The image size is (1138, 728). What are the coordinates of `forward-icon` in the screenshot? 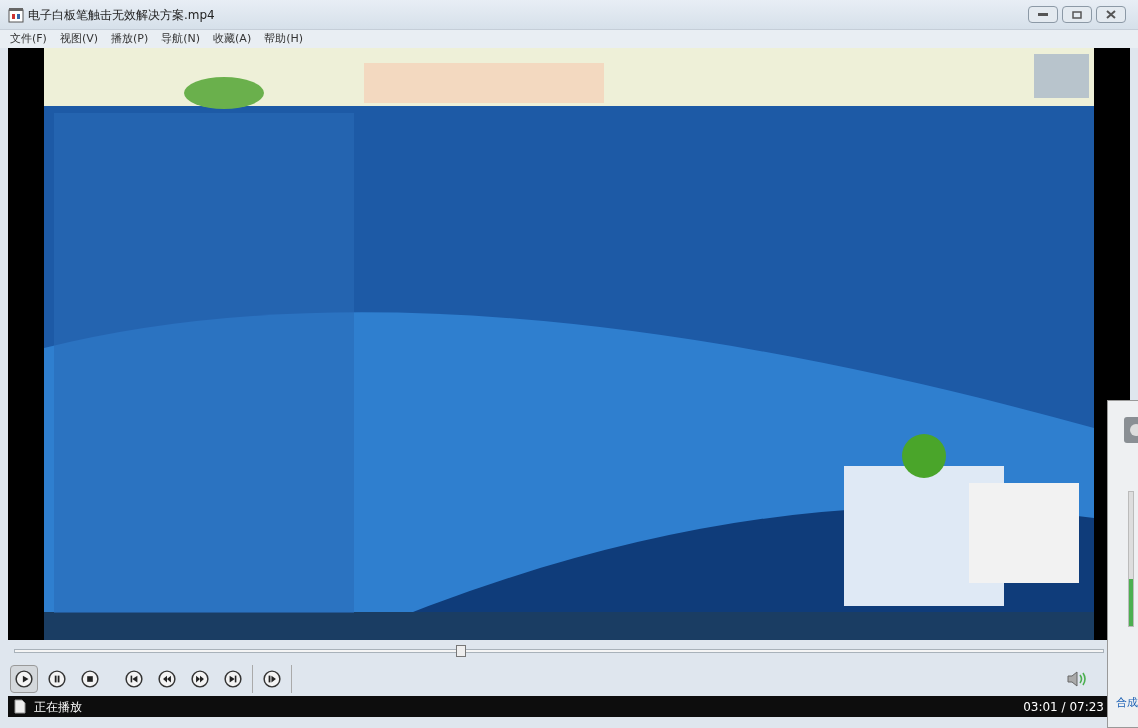 It's located at (200, 679).